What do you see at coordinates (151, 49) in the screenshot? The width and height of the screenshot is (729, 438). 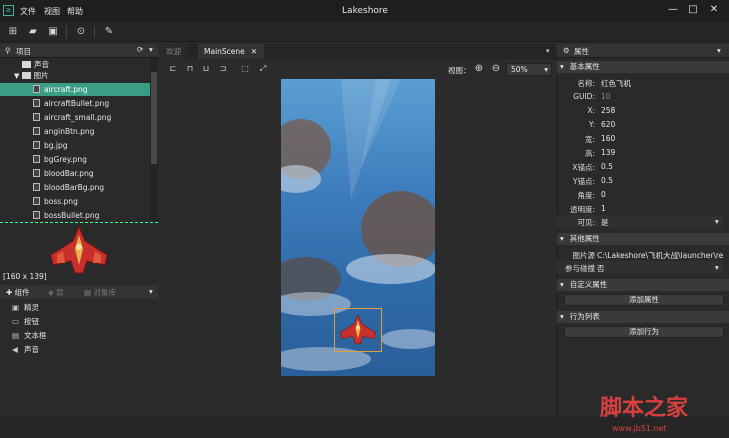 I see `panel-menu-icon: ▾` at bounding box center [151, 49].